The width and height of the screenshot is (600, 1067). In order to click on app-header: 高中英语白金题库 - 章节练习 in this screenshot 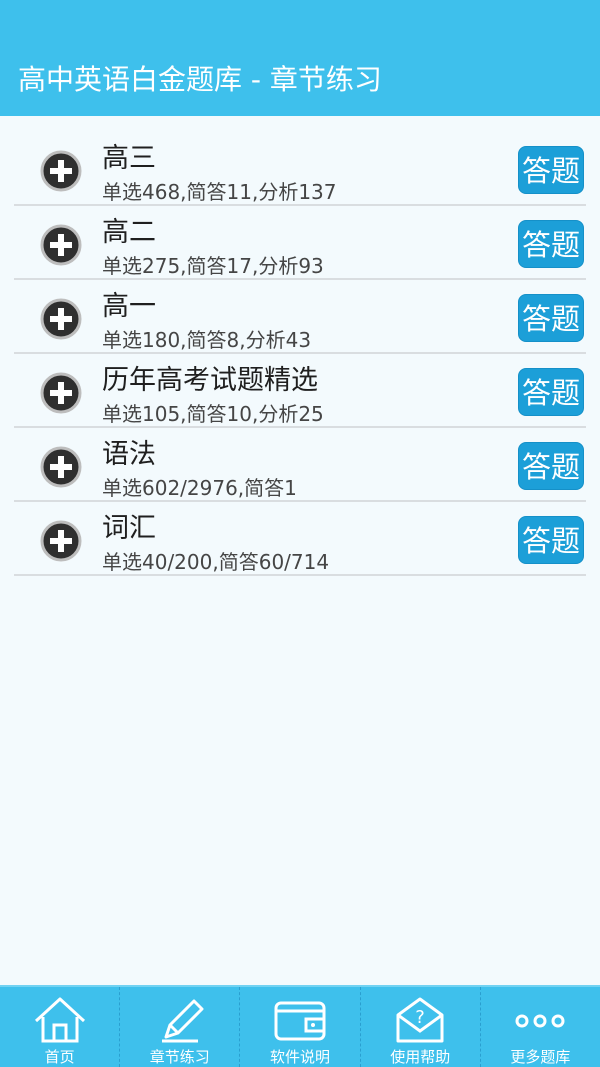, I will do `click(300, 58)`.